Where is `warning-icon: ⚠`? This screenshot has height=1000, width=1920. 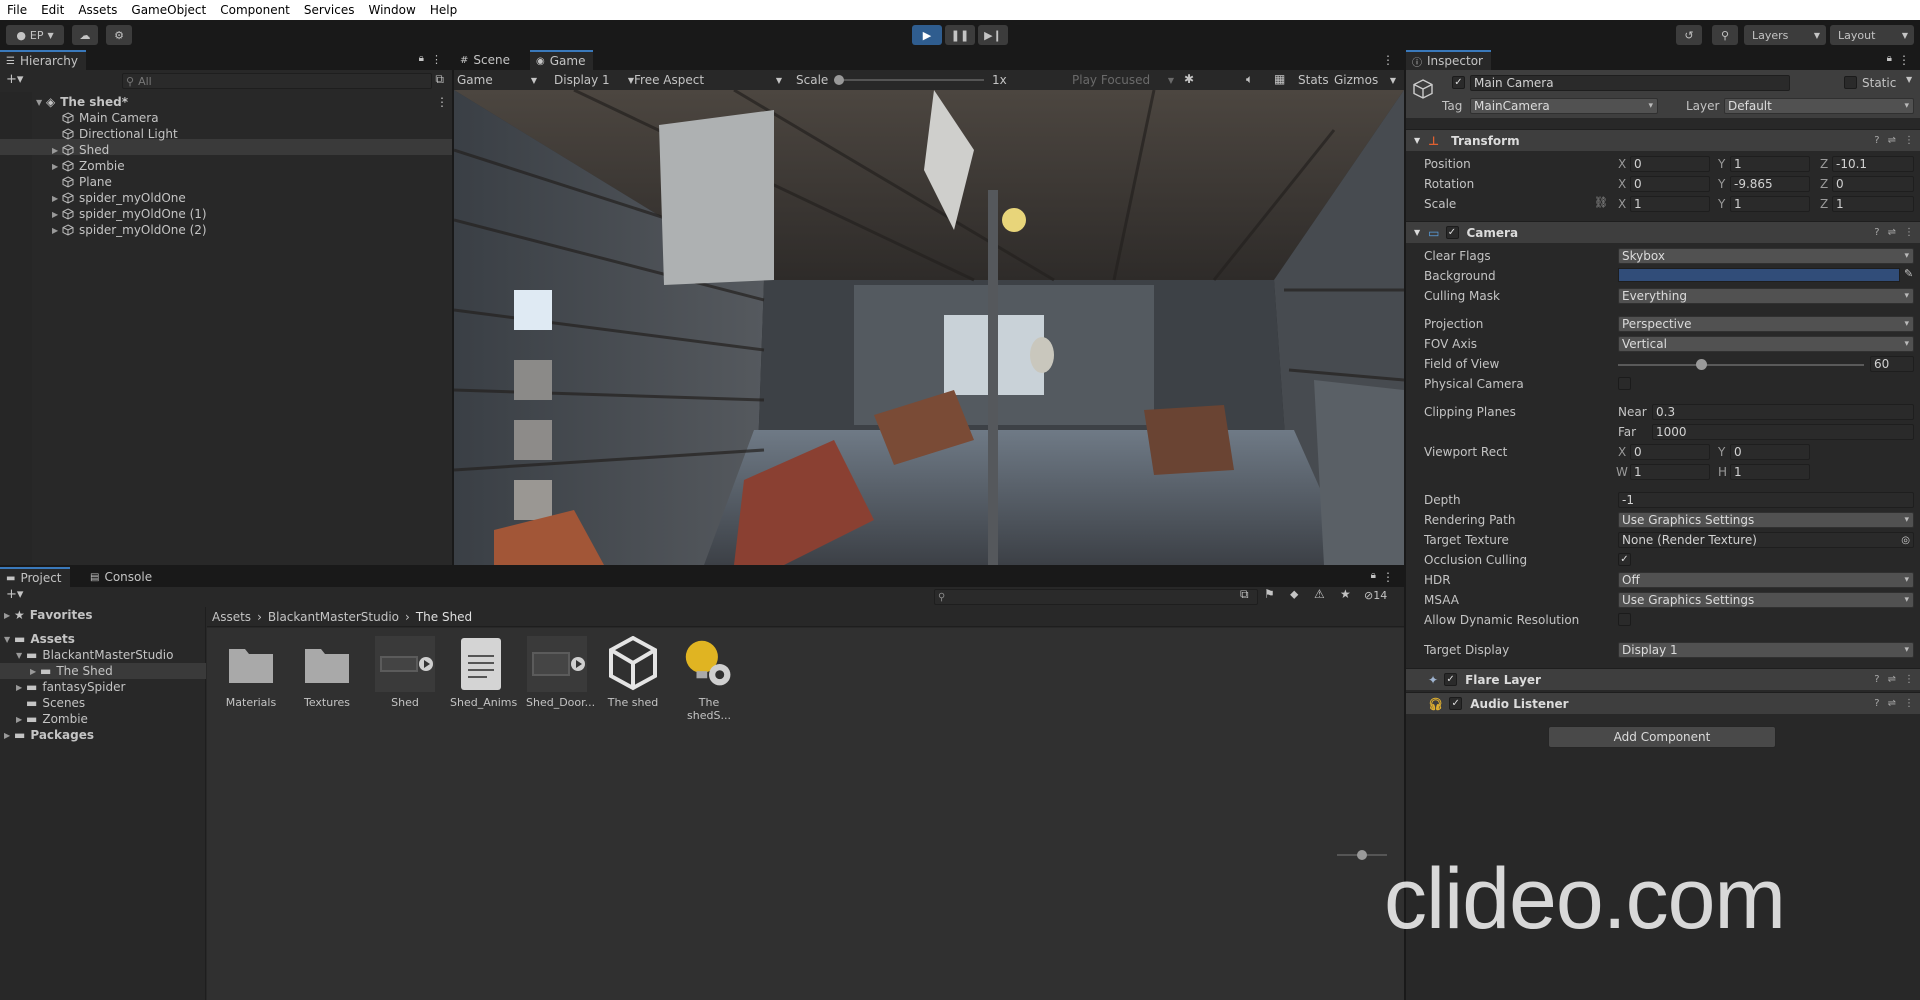 warning-icon: ⚠ is located at coordinates (1319, 594).